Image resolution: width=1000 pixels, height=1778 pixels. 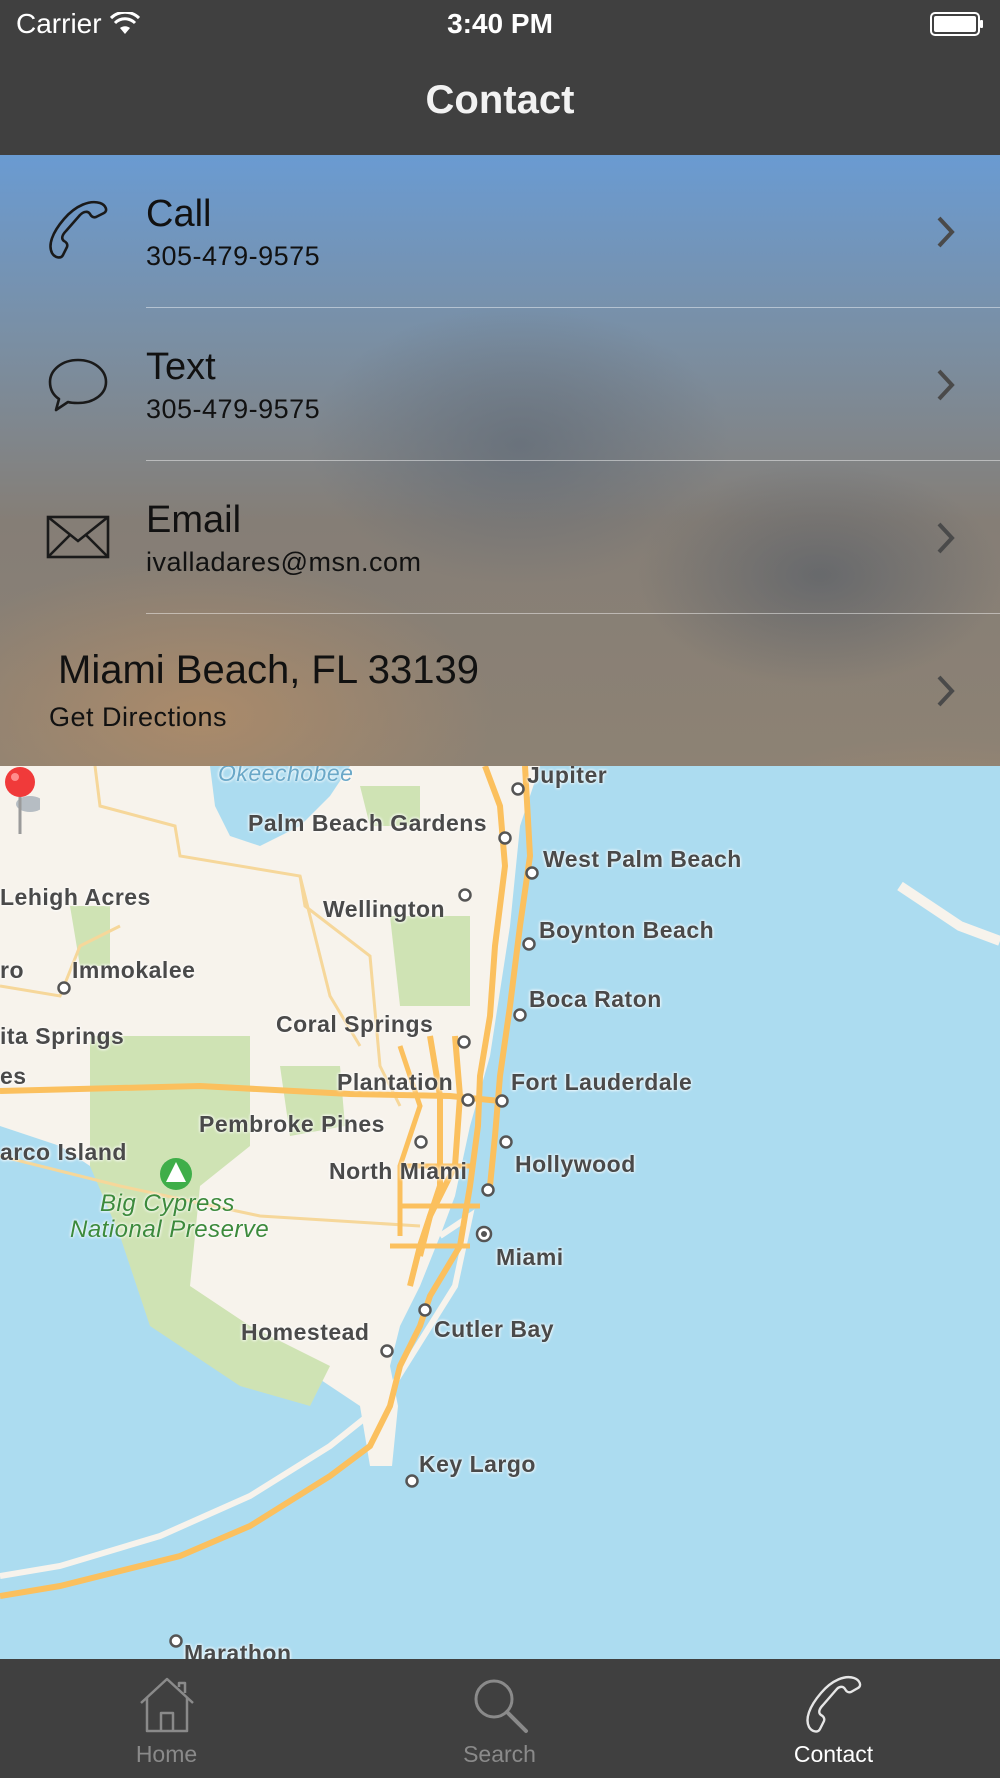 What do you see at coordinates (368, 823) in the screenshot?
I see `map-label: Palm Beach Gardens` at bounding box center [368, 823].